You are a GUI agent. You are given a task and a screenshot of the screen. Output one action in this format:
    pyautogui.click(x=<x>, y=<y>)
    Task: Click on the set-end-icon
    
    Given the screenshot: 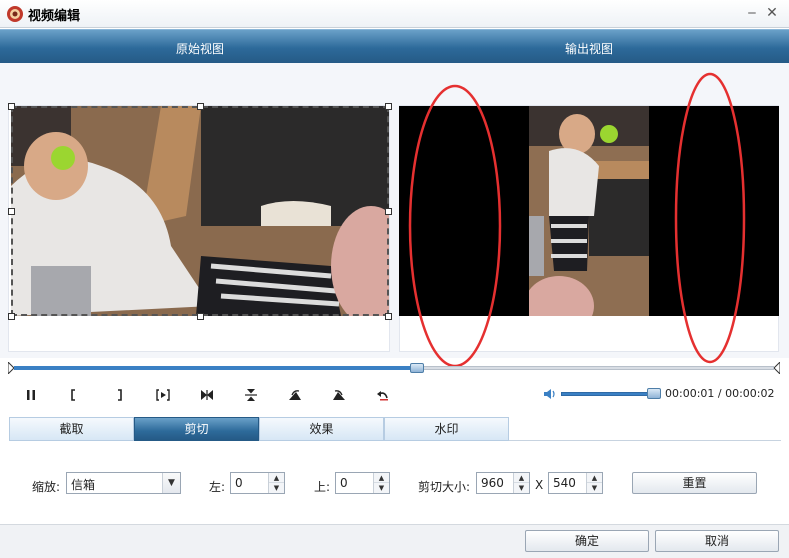 What is the action you would take?
    pyautogui.click(x=120, y=395)
    